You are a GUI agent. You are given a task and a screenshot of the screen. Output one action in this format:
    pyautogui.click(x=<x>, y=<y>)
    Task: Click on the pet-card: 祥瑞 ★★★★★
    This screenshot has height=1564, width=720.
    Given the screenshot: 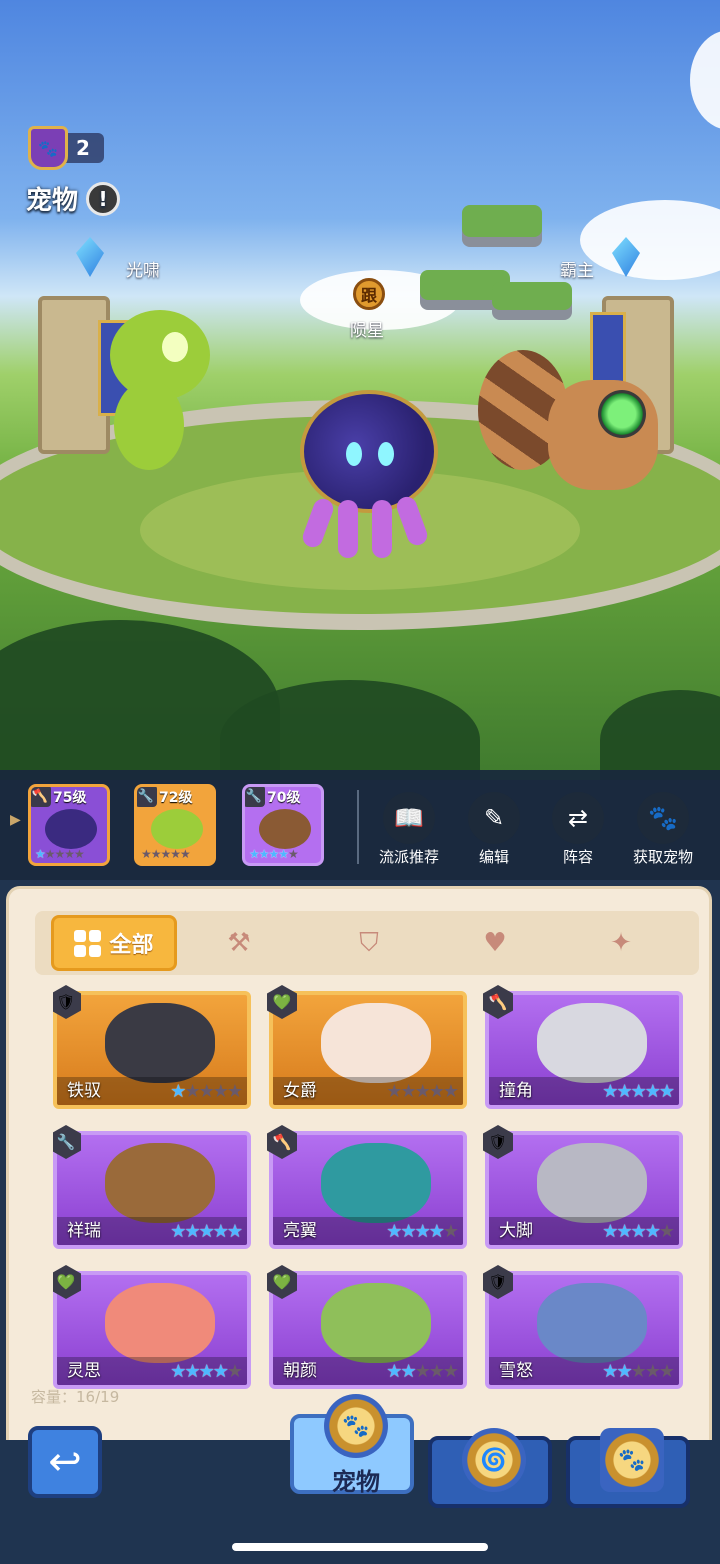 What is the action you would take?
    pyautogui.click(x=152, y=1190)
    